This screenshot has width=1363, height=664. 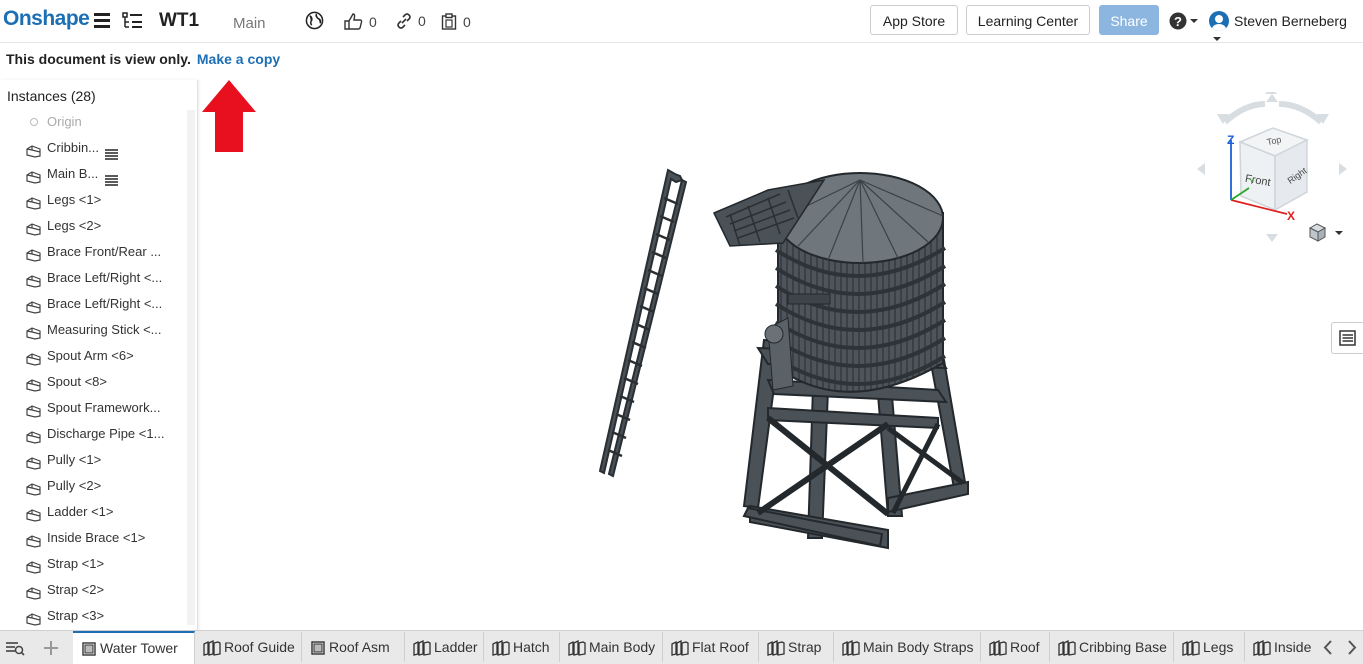 I want to click on scroll-right-icon, so click(x=1352, y=647).